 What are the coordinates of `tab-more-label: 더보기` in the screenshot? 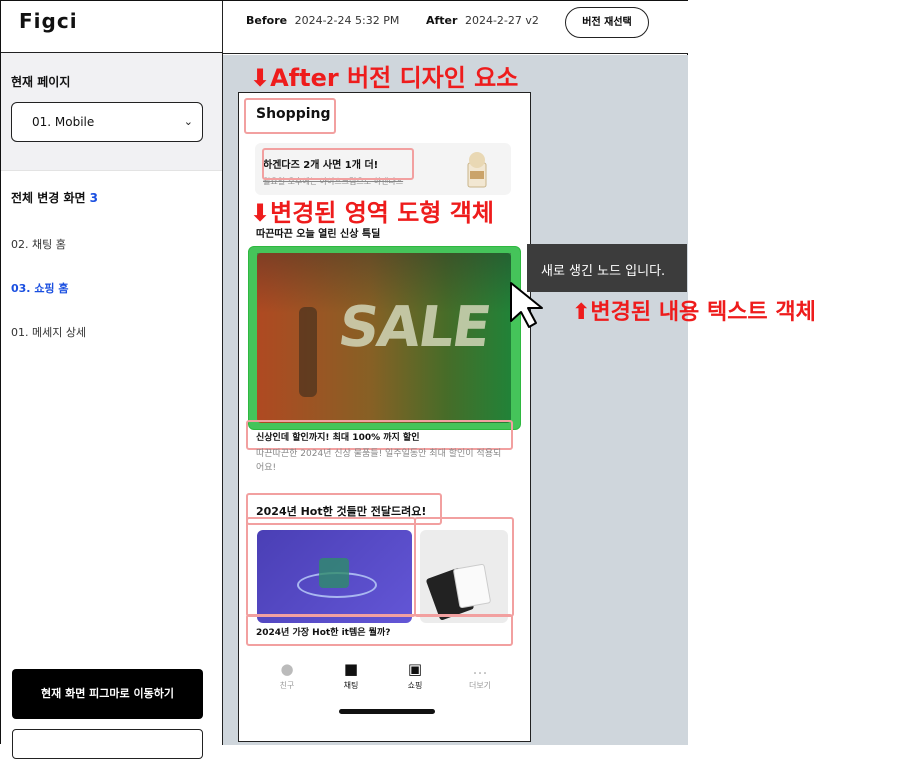 It's located at (480, 685).